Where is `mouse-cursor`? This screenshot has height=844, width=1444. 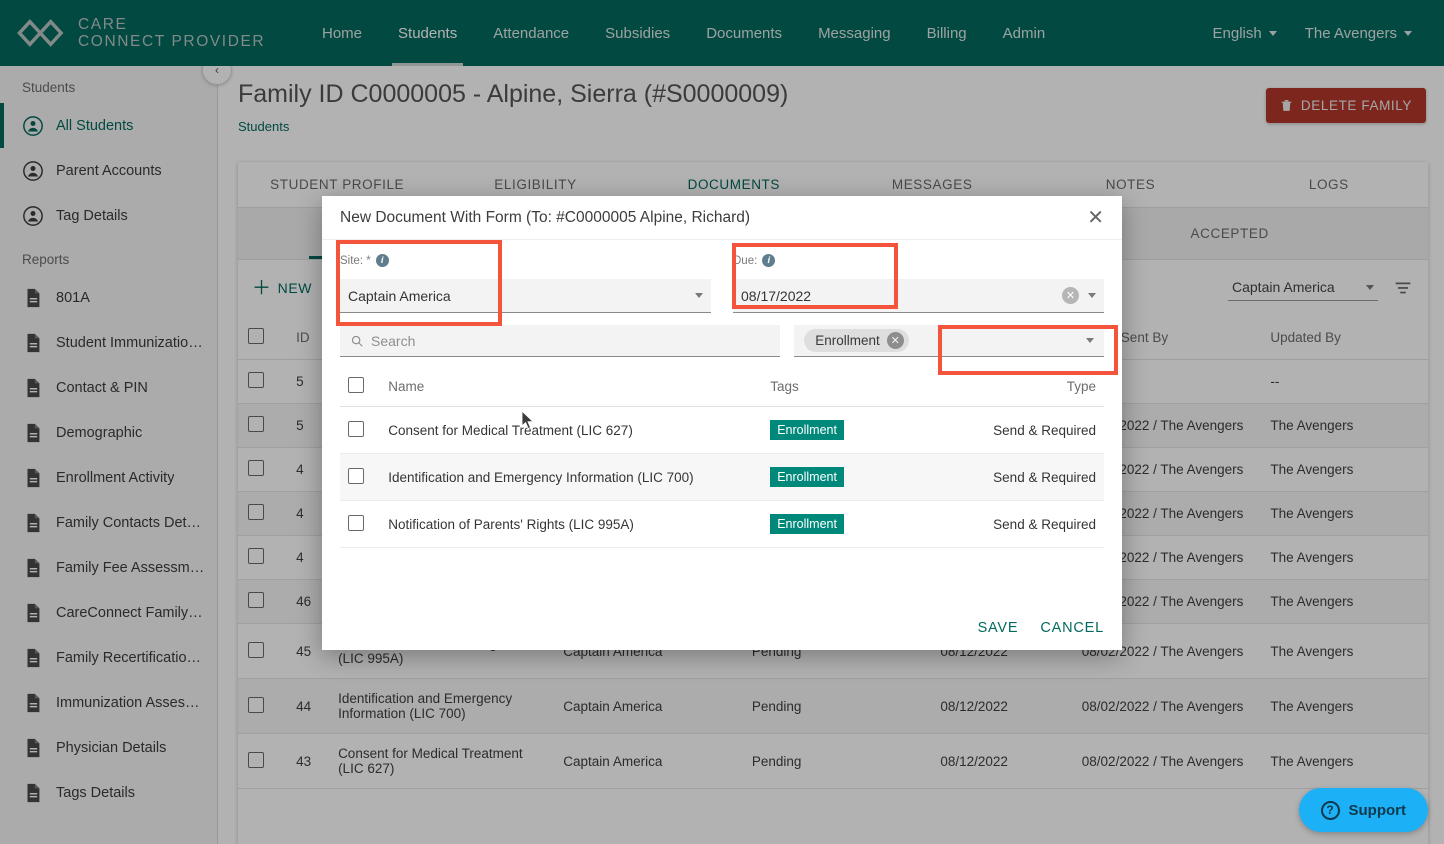
mouse-cursor is located at coordinates (528, 420).